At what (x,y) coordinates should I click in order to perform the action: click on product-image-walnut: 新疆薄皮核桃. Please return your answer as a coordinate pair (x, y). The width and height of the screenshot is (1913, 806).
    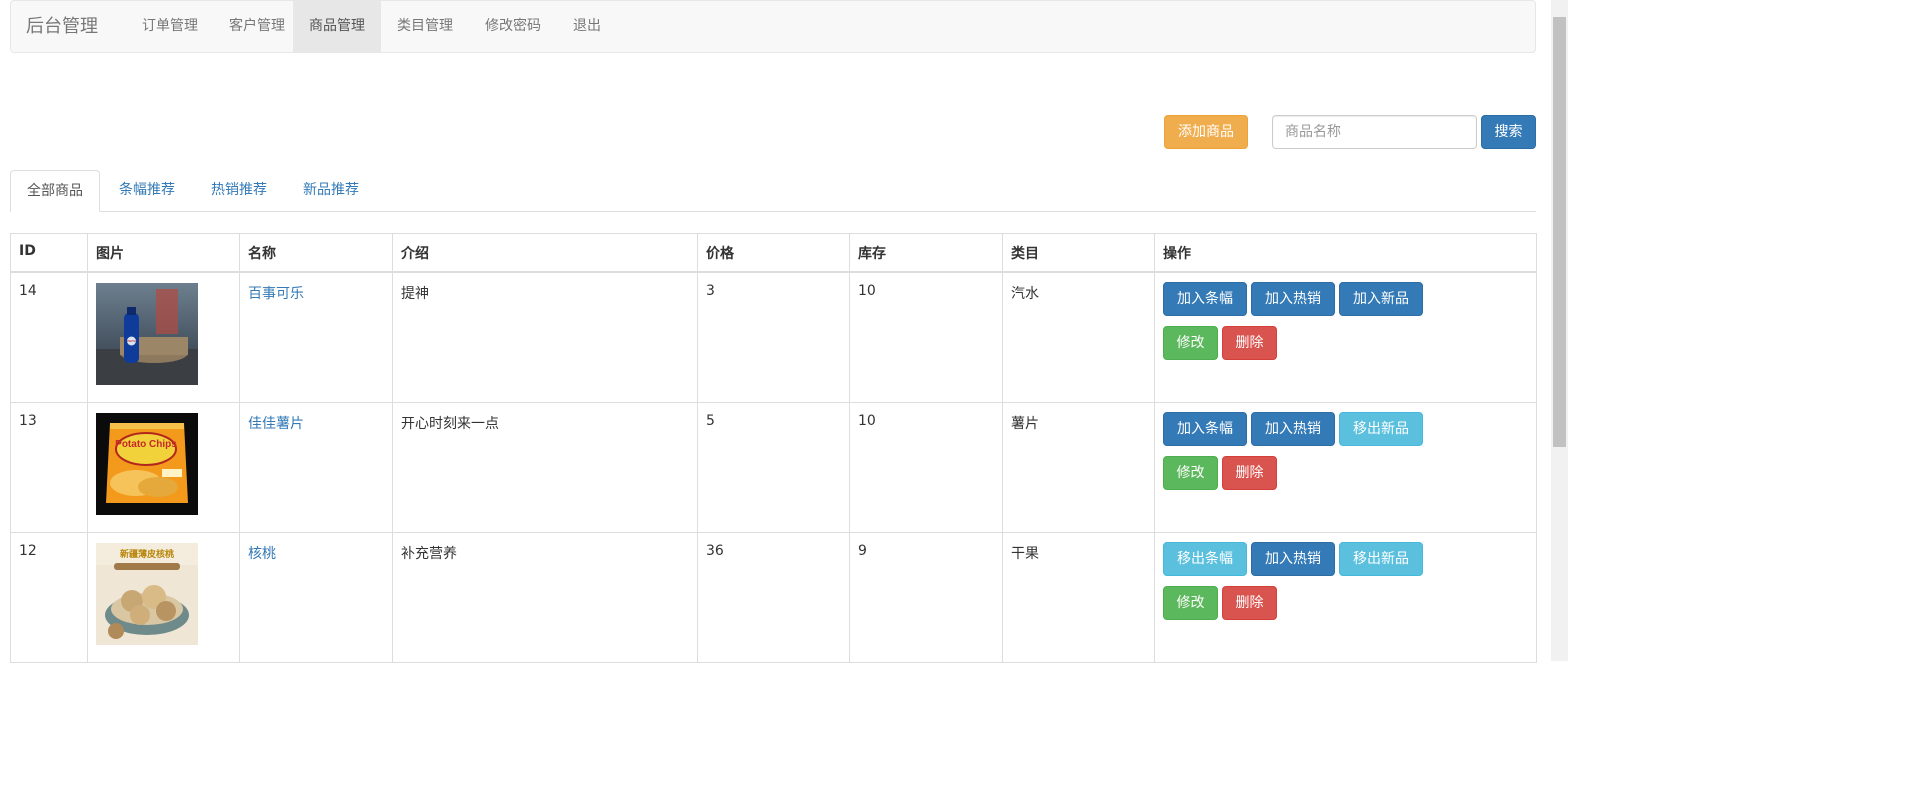
    Looking at the image, I should click on (147, 593).